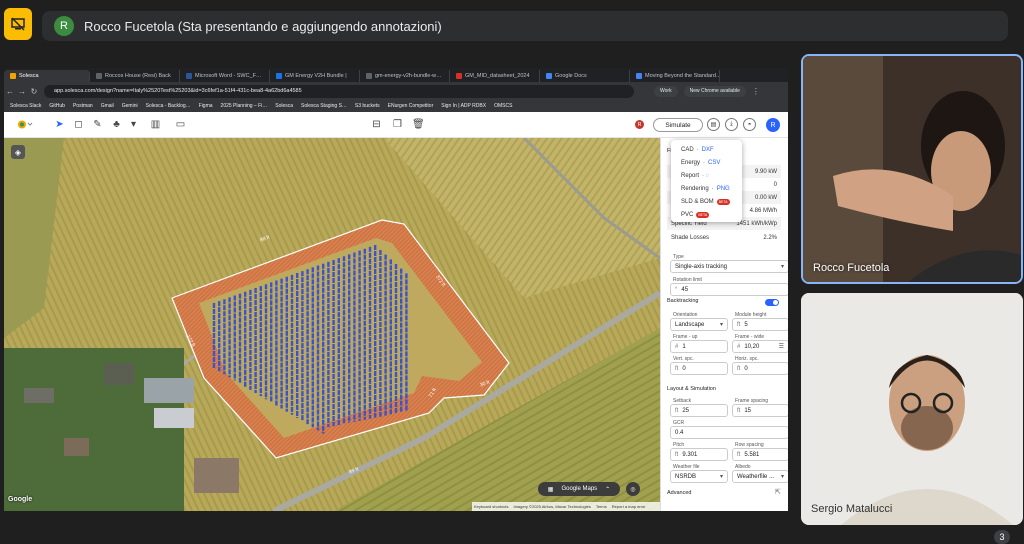  I want to click on advanced-link: Advanced, so click(679, 493).